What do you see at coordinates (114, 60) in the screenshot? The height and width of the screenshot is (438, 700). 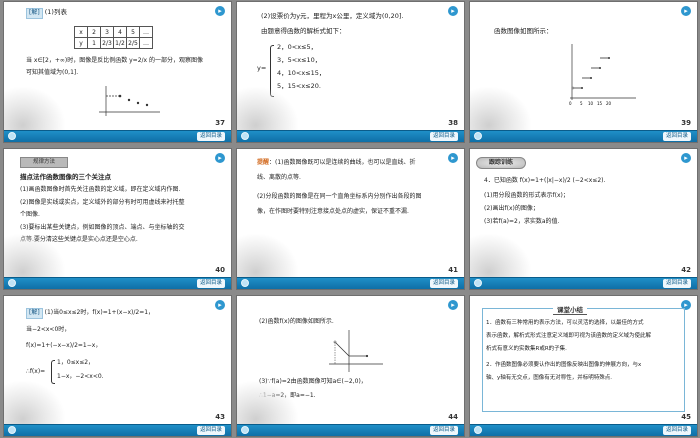 I see `text-line: 当 x∈[2，+∞)时，图像是反比例函数 y=2/x 的一部分，观察图像` at bounding box center [114, 60].